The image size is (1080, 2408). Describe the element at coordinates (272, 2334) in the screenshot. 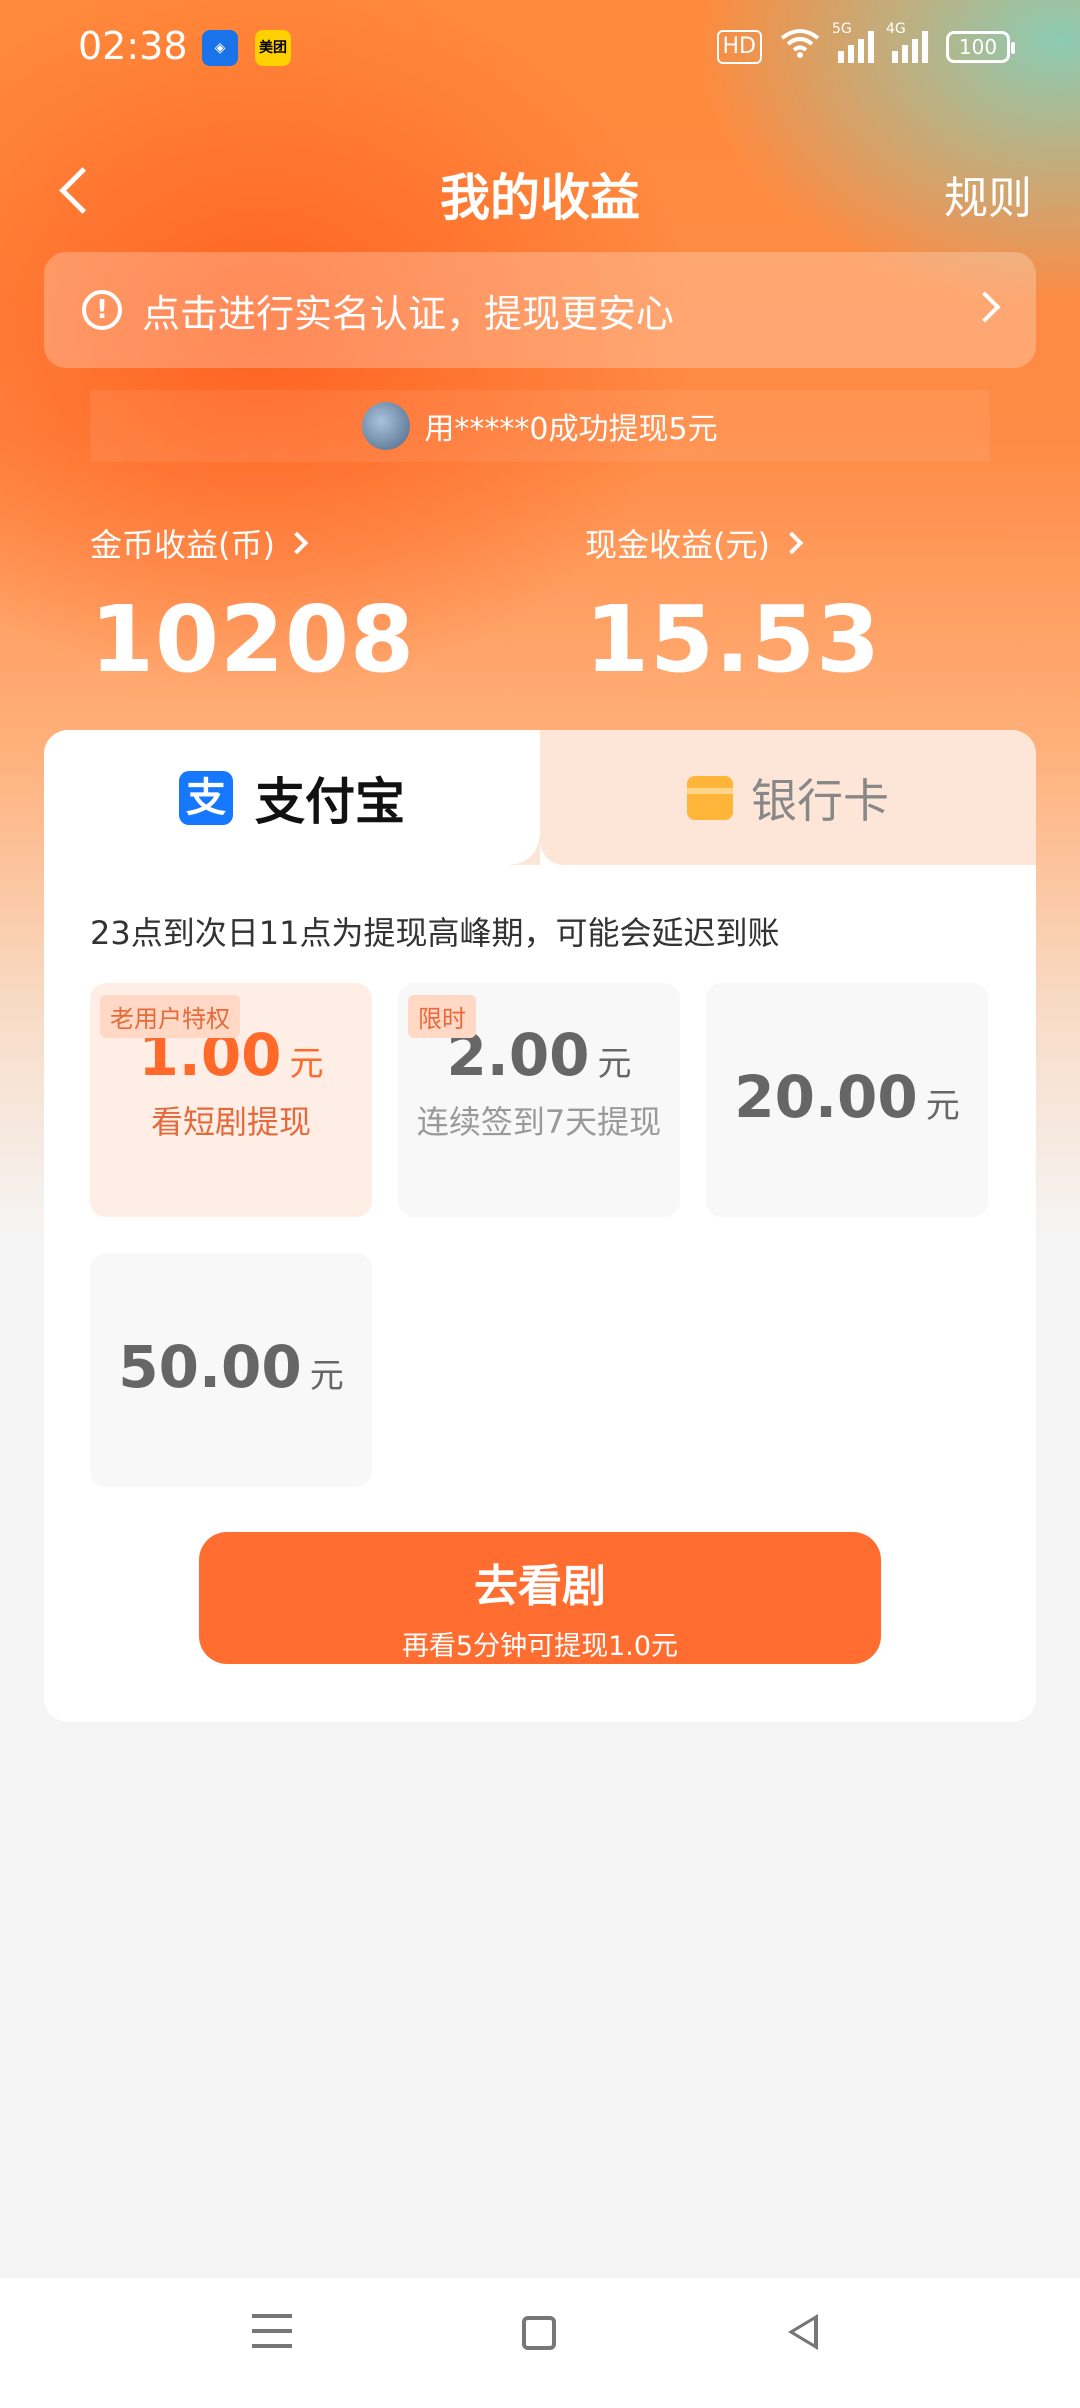

I see `menu-icon` at that location.